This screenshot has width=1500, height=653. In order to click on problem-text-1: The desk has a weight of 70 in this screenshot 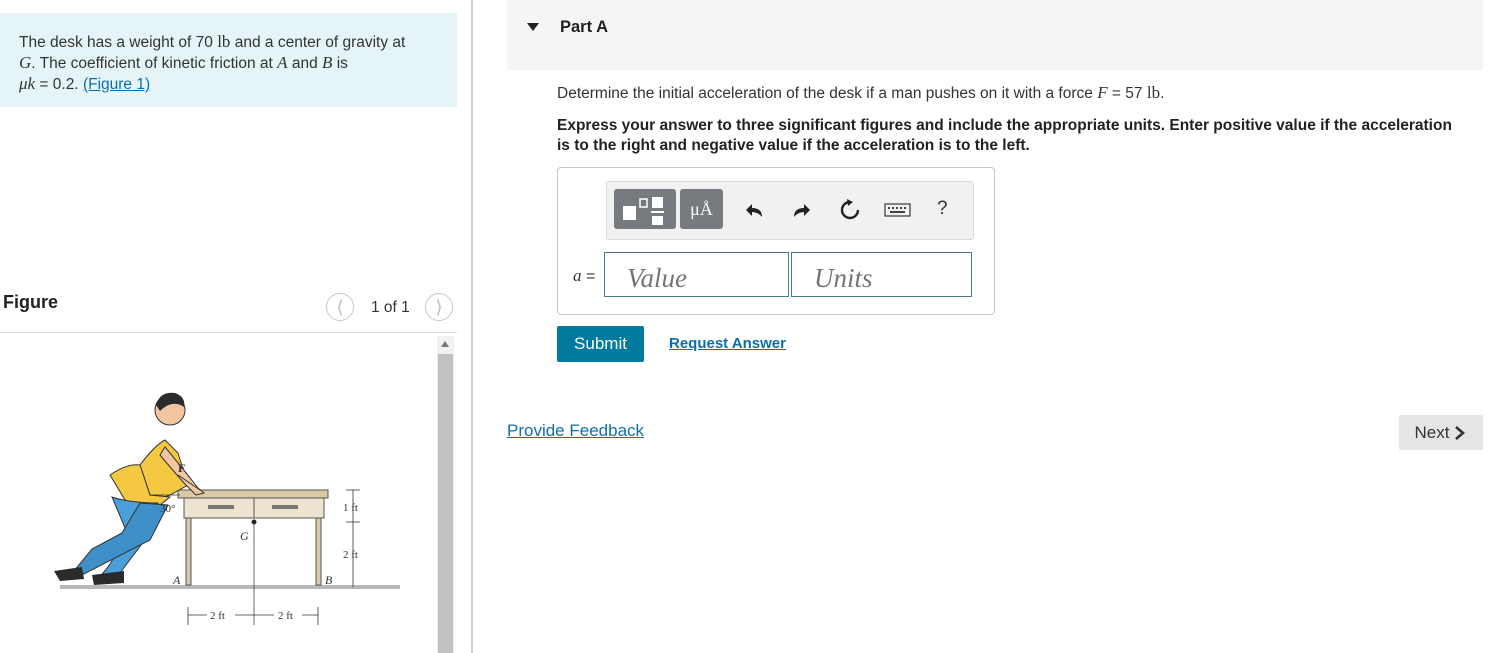, I will do `click(116, 42)`.